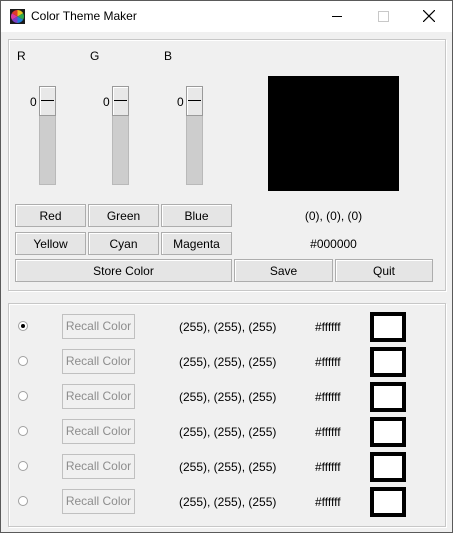  Describe the element at coordinates (123, 243) in the screenshot. I see `cyan-button: Cyan` at that location.